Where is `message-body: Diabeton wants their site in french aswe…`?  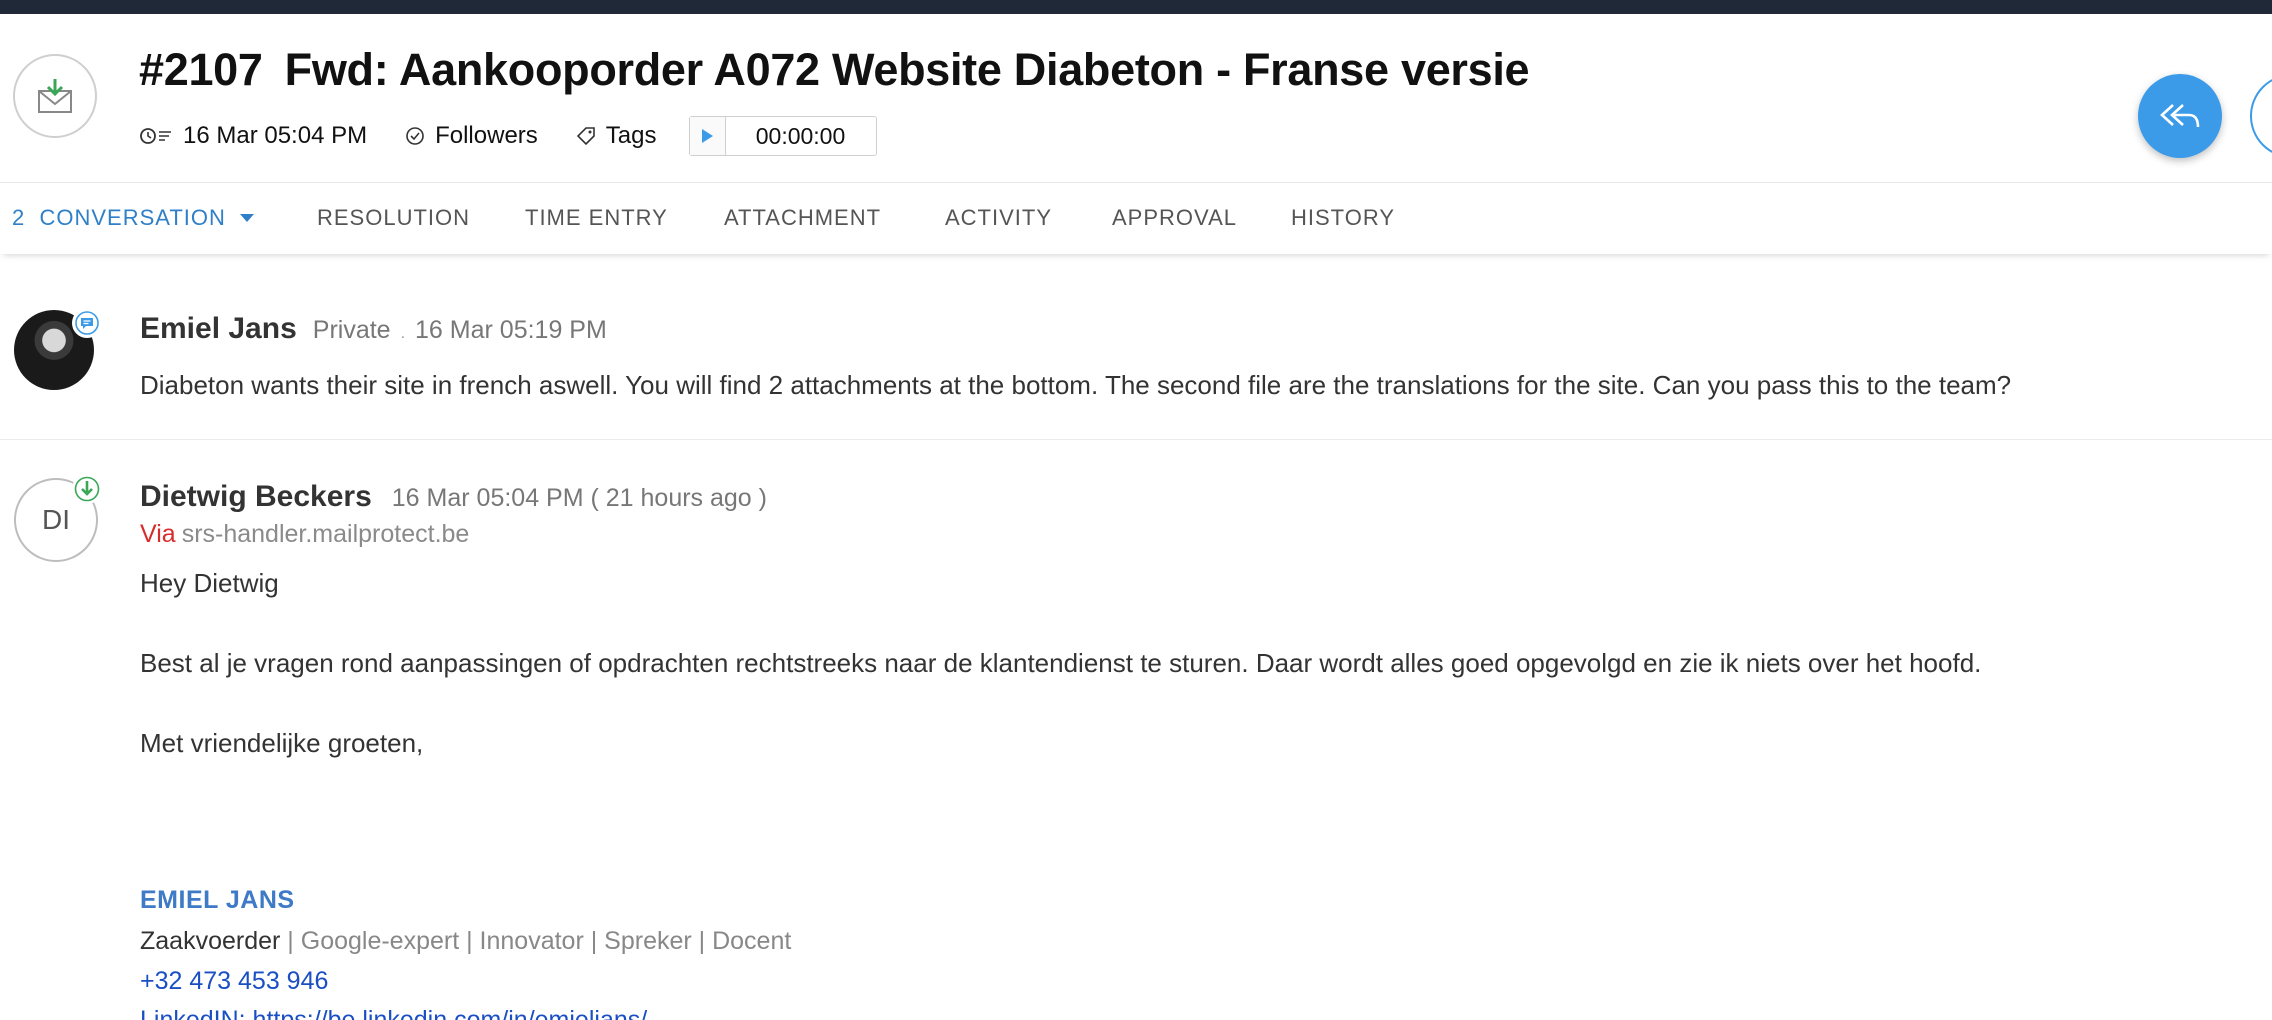 message-body: Diabeton wants their site in french aswe… is located at coordinates (1076, 385).